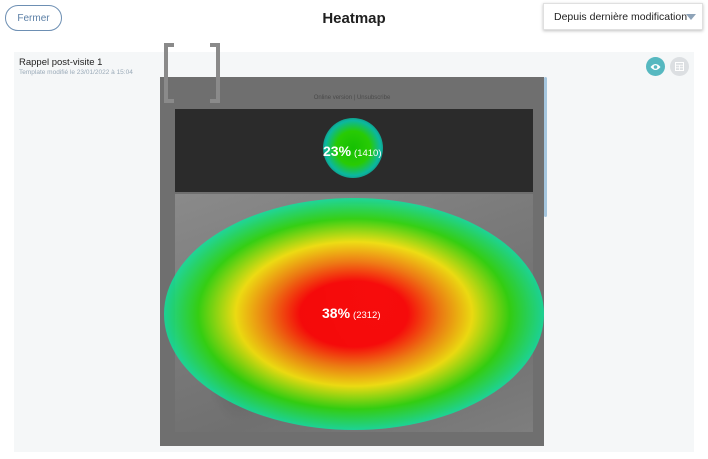 This screenshot has width=708, height=459. I want to click on grid-icon, so click(679, 66).